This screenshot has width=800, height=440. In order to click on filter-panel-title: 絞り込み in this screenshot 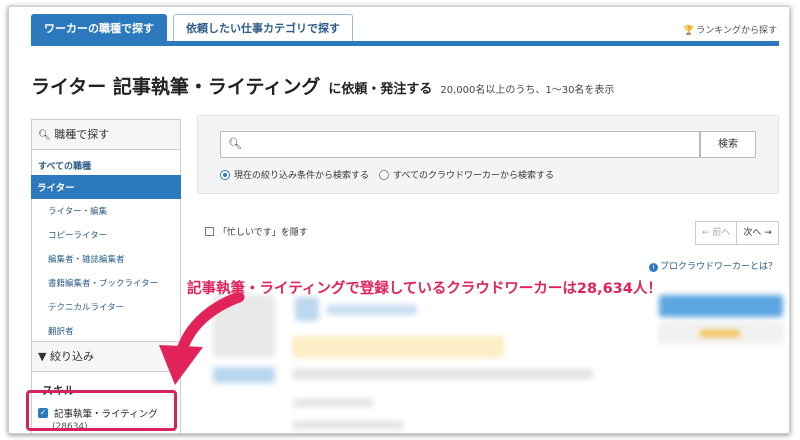, I will do `click(71, 356)`.